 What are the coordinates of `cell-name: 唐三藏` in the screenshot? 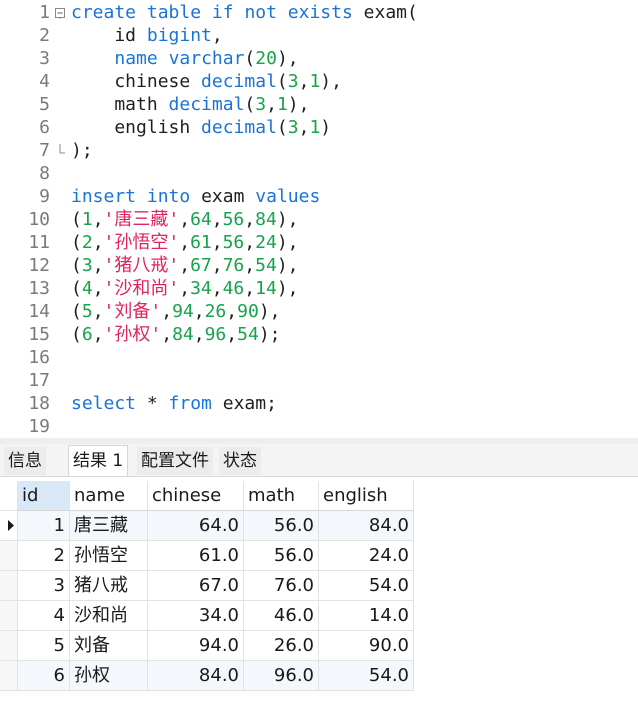 It's located at (109, 526).